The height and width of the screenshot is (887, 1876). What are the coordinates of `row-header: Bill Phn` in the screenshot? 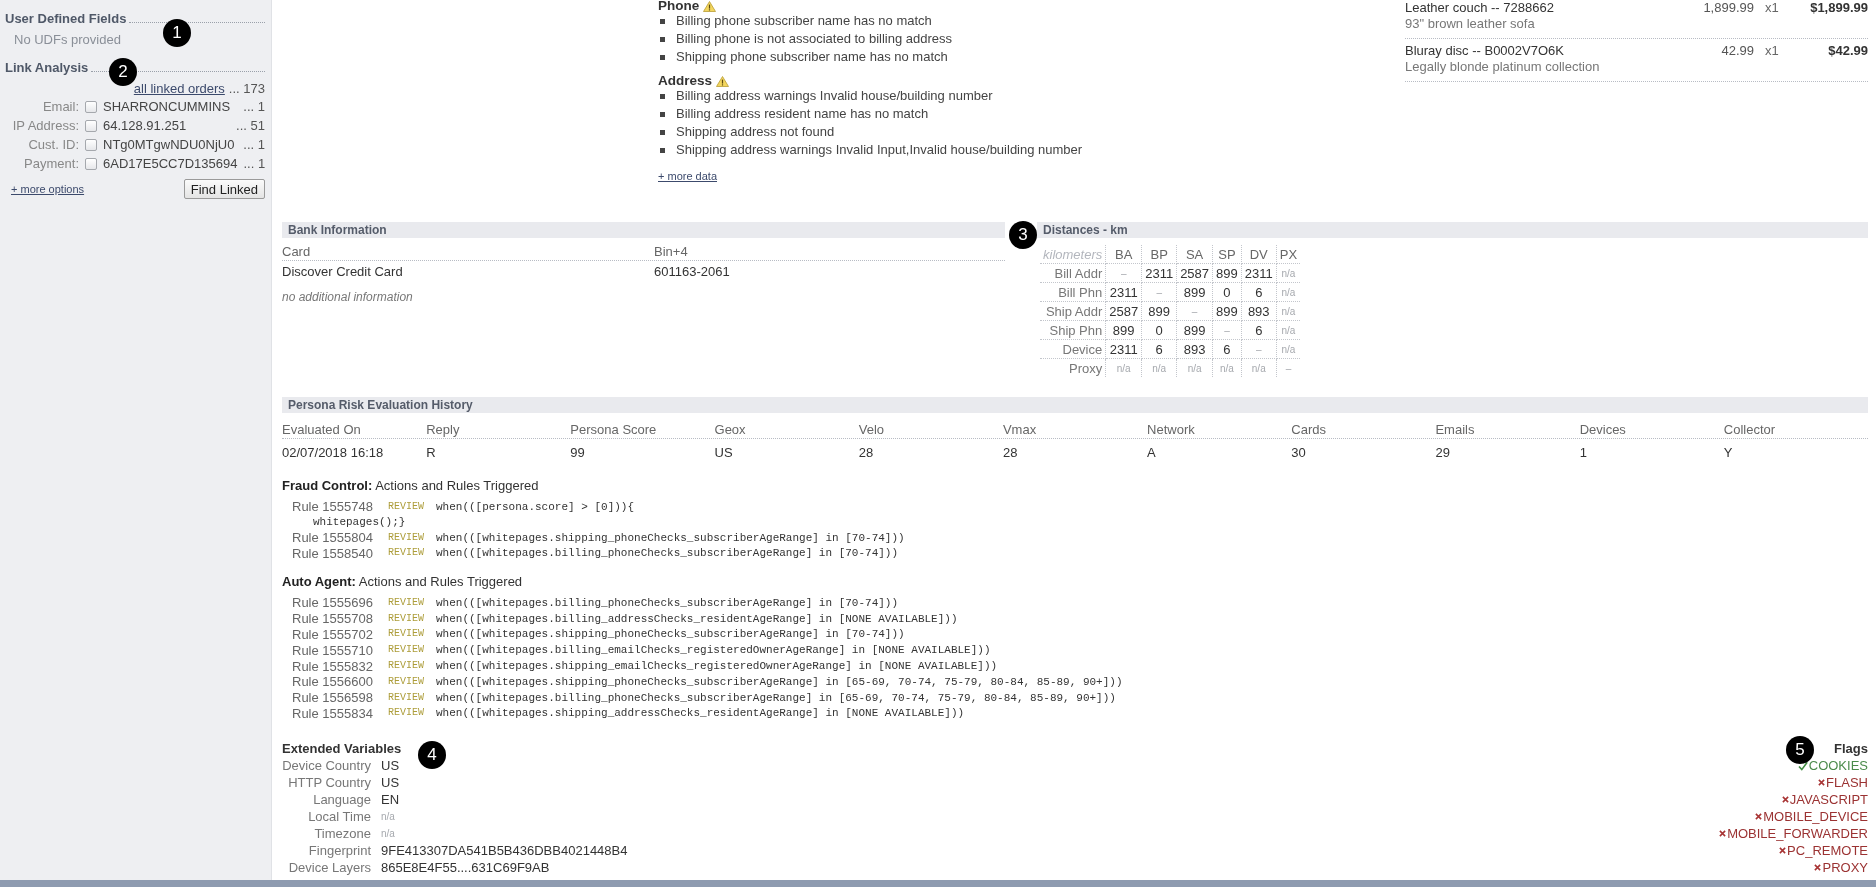 It's located at (1073, 292).